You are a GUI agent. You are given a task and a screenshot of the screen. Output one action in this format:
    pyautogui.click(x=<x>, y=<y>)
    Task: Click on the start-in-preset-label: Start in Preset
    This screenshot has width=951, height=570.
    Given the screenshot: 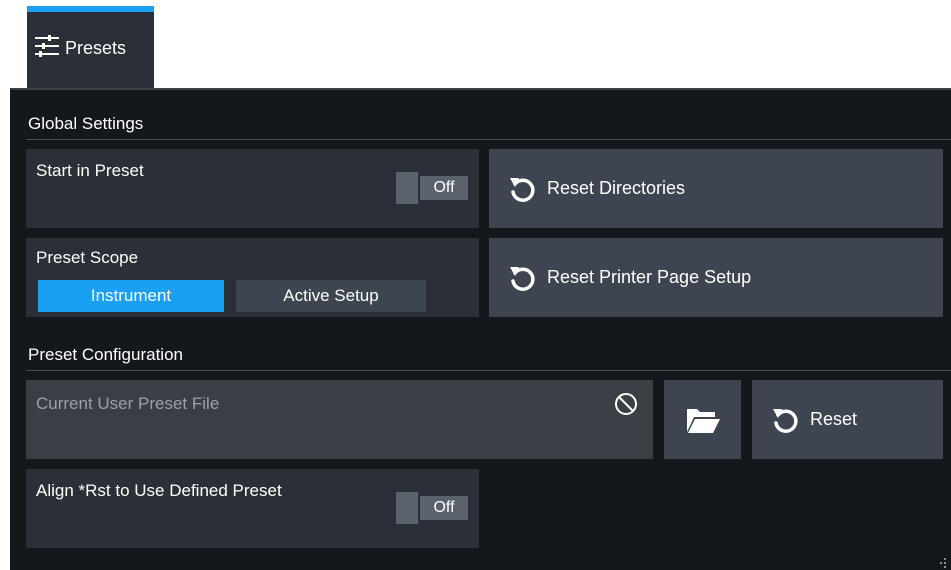 What is the action you would take?
    pyautogui.click(x=90, y=170)
    